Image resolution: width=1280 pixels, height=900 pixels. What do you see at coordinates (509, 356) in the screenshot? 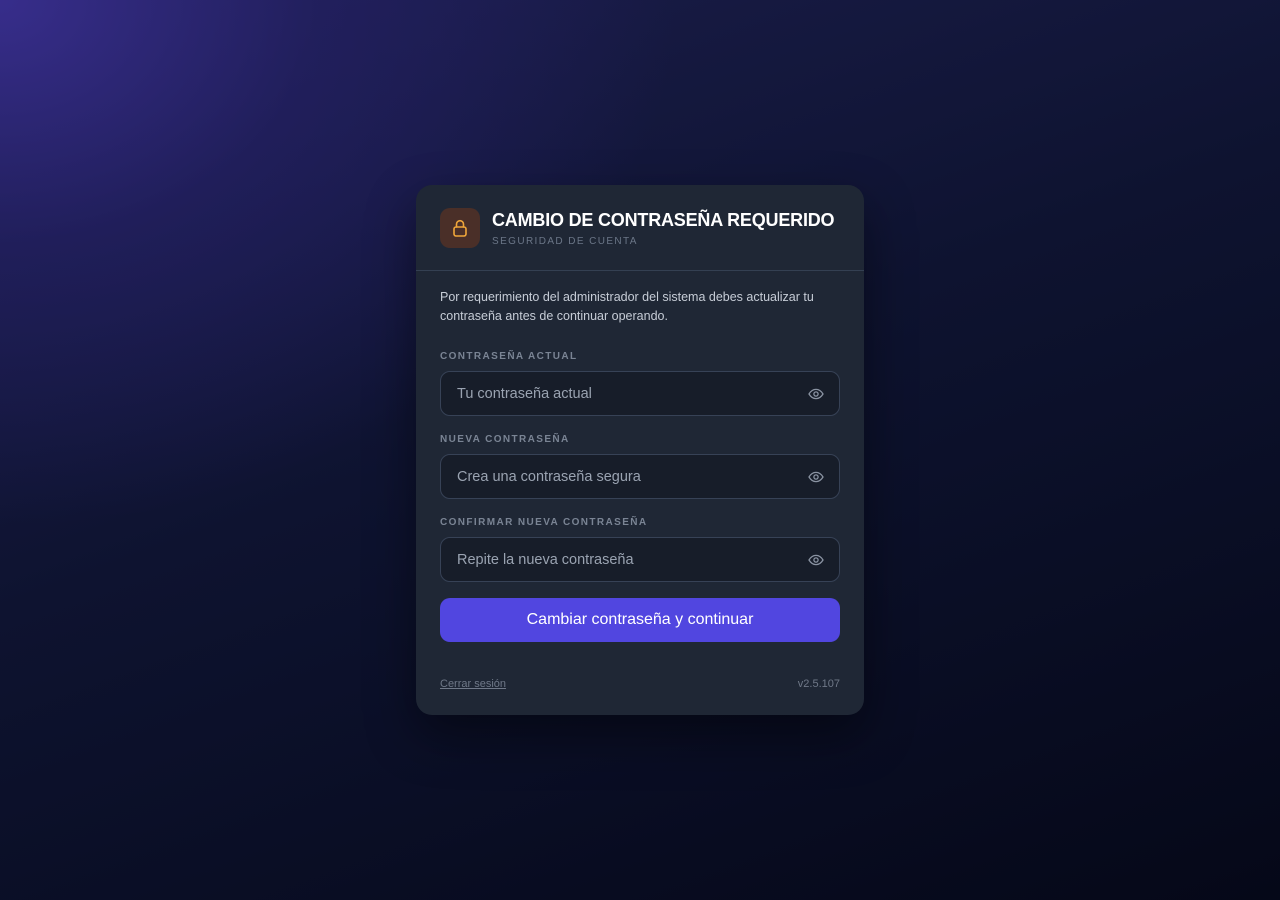
I see `current-password-label: CONTRASEÑA ACTUAL` at bounding box center [509, 356].